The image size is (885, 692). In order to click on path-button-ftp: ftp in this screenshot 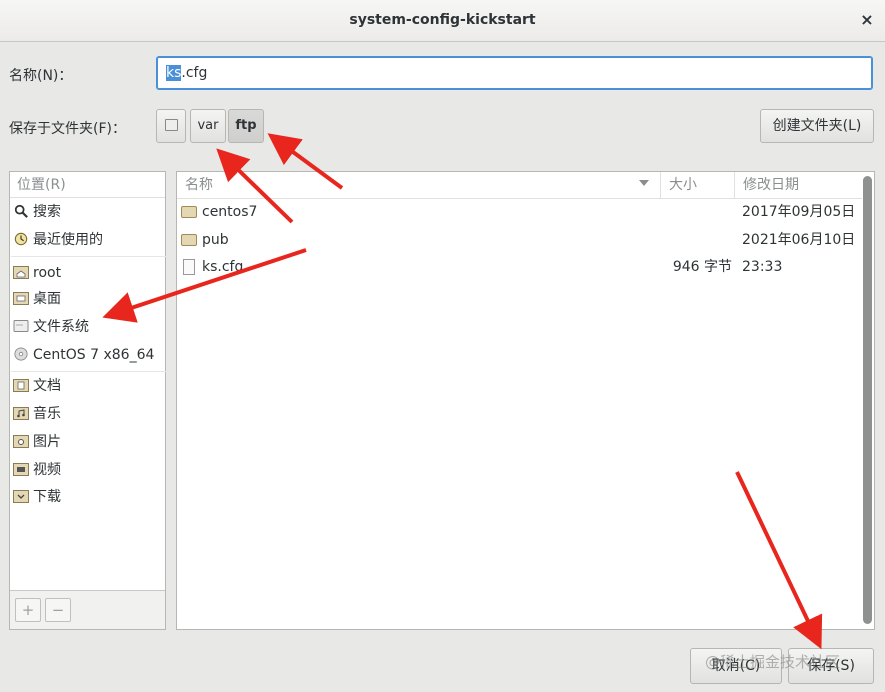, I will do `click(246, 126)`.